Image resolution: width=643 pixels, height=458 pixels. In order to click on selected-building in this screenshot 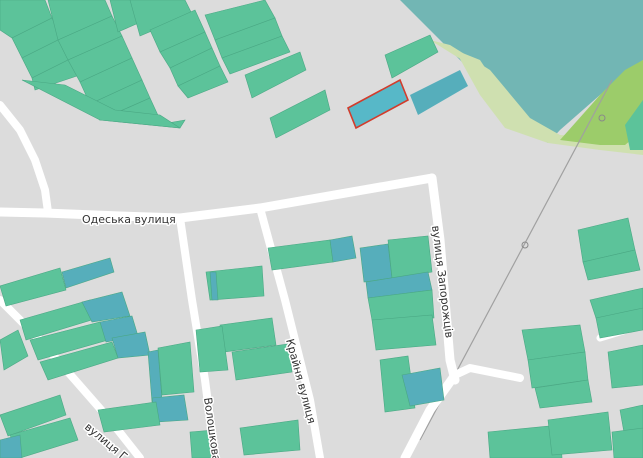, I will do `click(378, 104)`.